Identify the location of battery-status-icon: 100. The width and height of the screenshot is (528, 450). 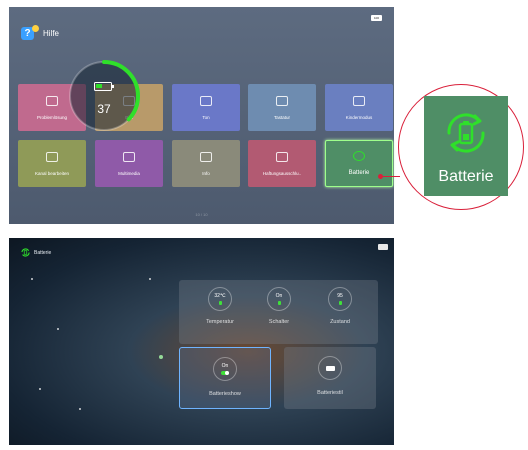
(376, 18).